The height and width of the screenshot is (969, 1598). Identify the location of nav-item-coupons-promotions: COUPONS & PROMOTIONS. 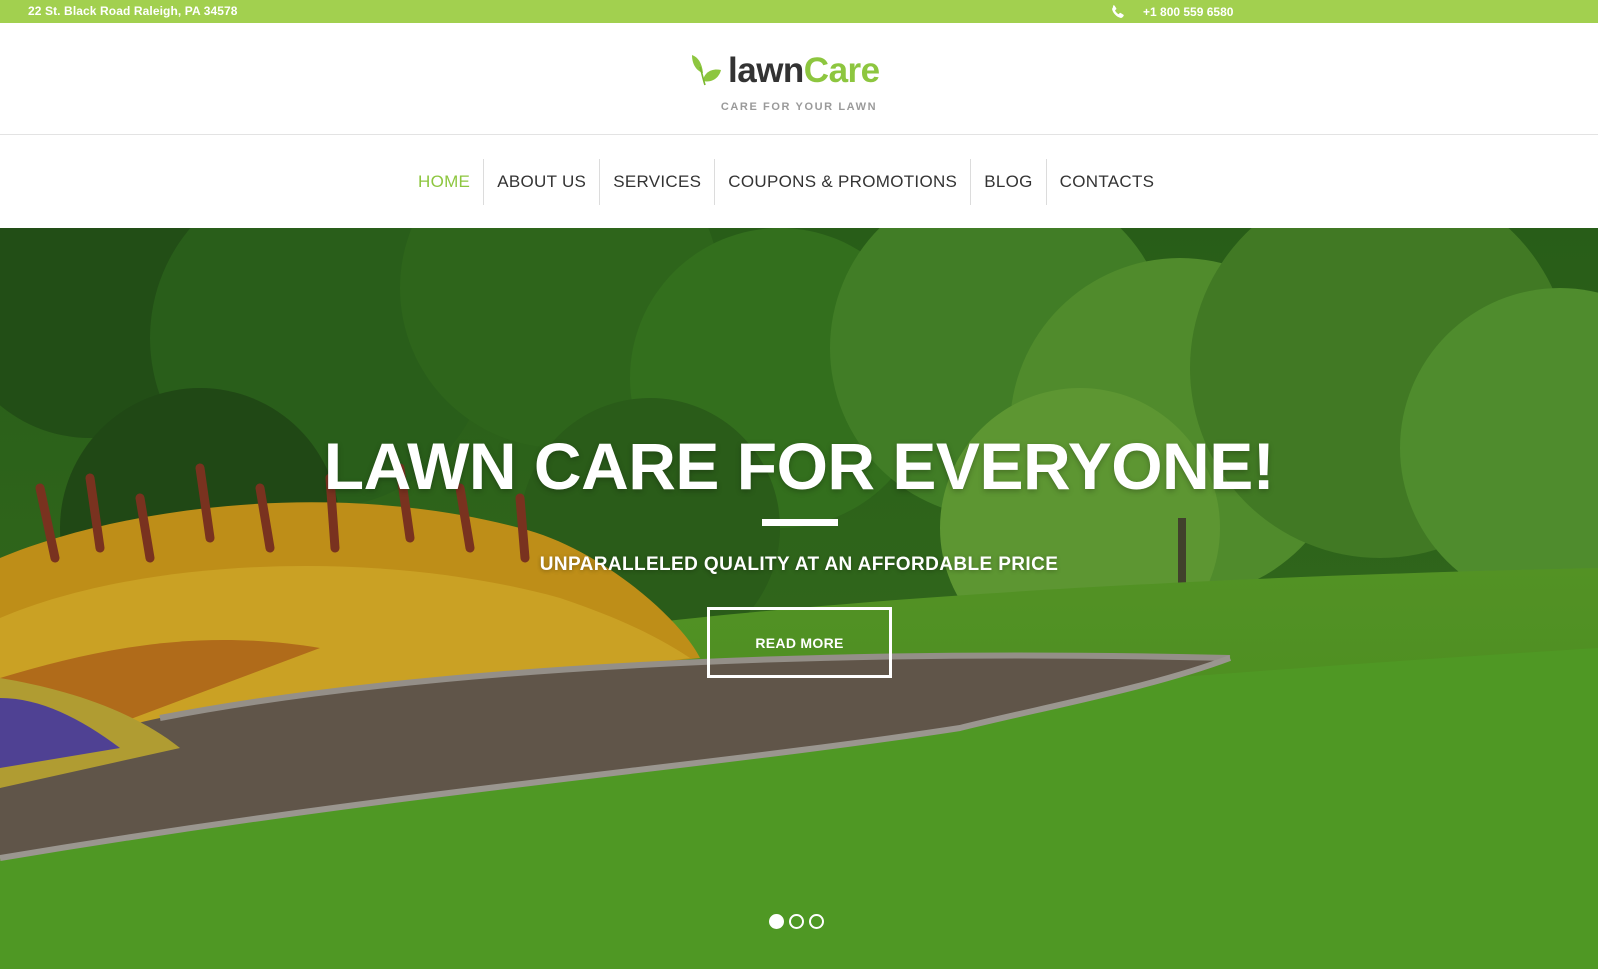
(842, 182).